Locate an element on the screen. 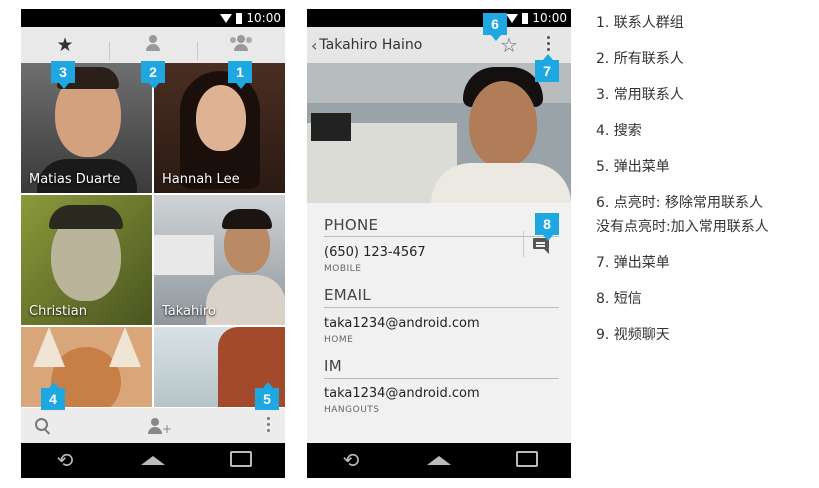 Image resolution: width=819 pixels, height=488 pixels. section-header-im: IM is located at coordinates (333, 366).